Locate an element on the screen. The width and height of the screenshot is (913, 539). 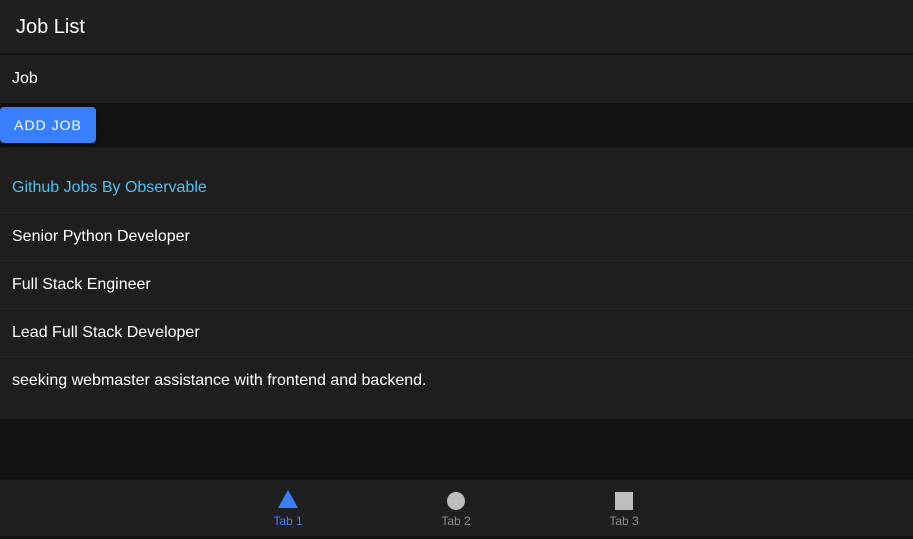
tab-1: Tab 1 is located at coordinates (288, 508).